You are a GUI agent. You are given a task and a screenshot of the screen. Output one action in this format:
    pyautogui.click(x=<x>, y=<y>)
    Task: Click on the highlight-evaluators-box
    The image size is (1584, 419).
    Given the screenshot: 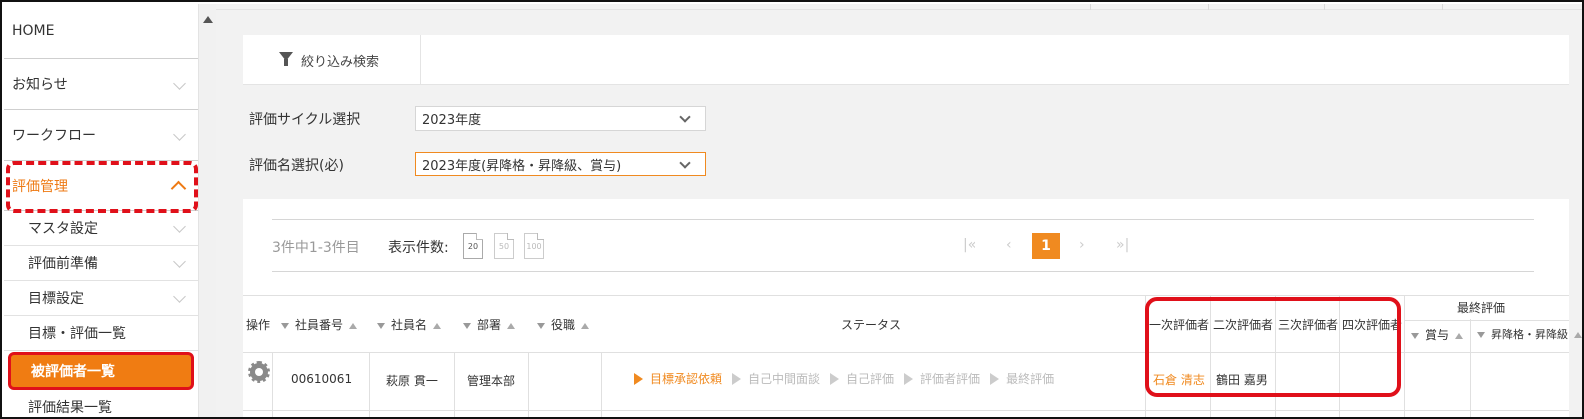 What is the action you would take?
    pyautogui.click(x=1273, y=347)
    